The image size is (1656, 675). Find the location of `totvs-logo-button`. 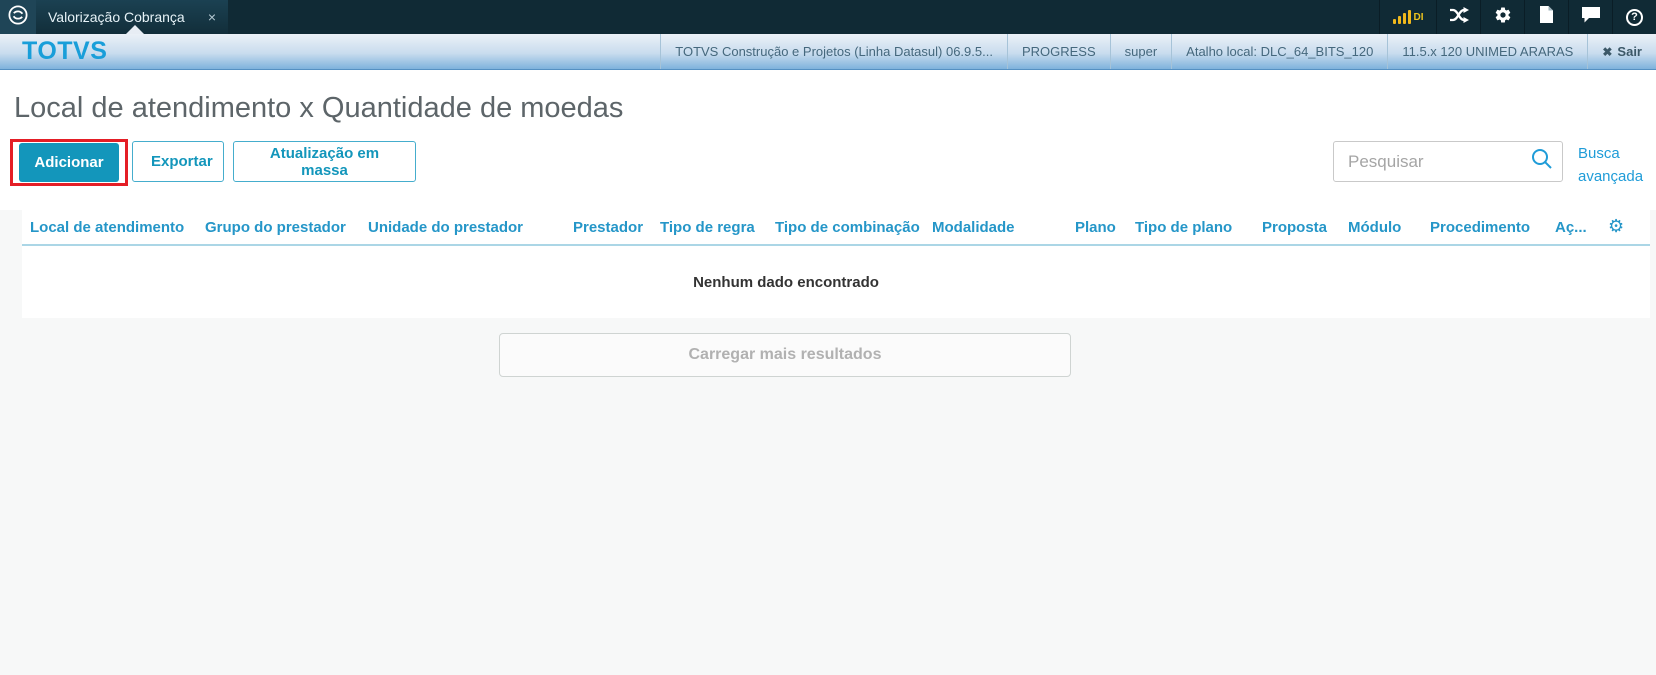

totvs-logo-button is located at coordinates (18, 17).